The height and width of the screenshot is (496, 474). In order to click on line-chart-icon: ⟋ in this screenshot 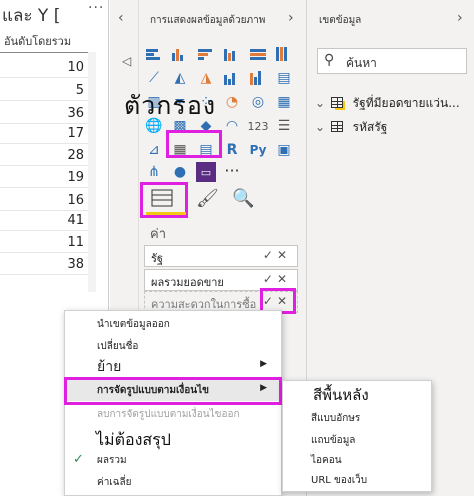, I will do `click(154, 78)`.